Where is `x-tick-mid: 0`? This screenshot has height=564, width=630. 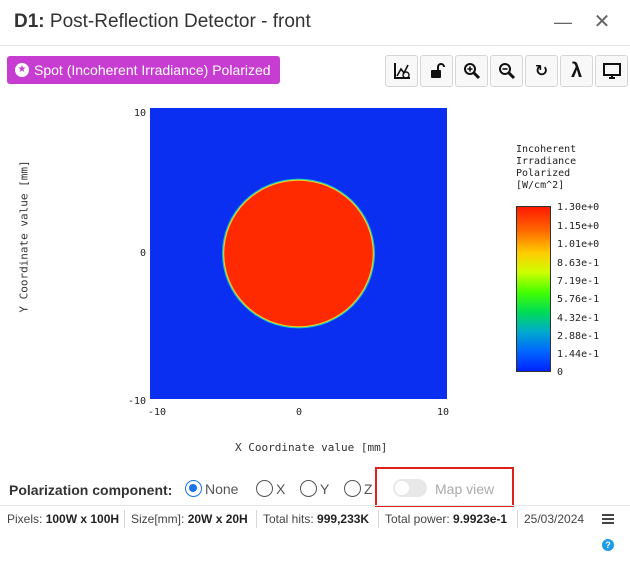
x-tick-mid: 0 is located at coordinates (299, 412).